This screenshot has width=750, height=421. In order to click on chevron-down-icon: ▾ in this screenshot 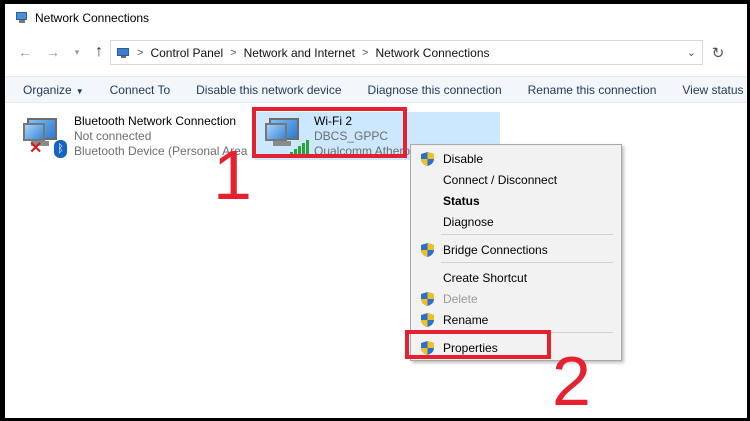, I will do `click(77, 51)`.